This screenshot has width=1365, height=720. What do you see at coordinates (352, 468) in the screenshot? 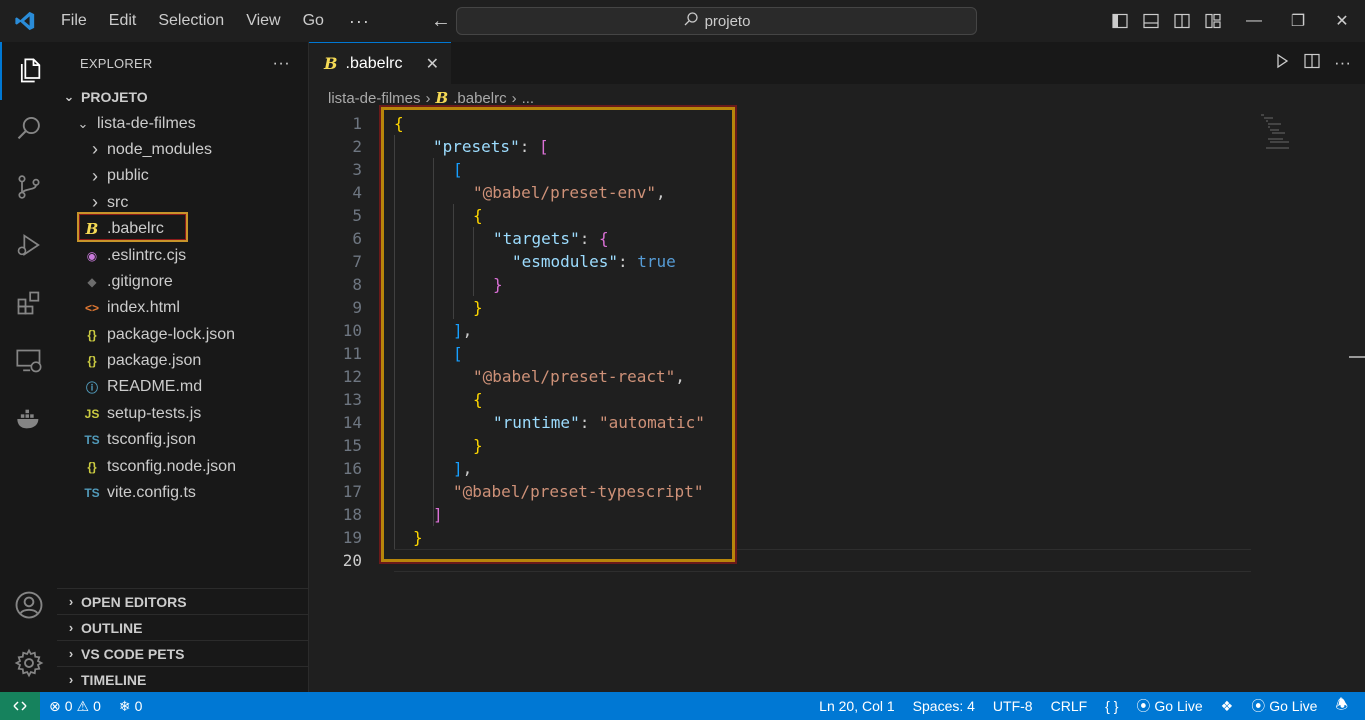
I see `line-number: 16` at bounding box center [352, 468].